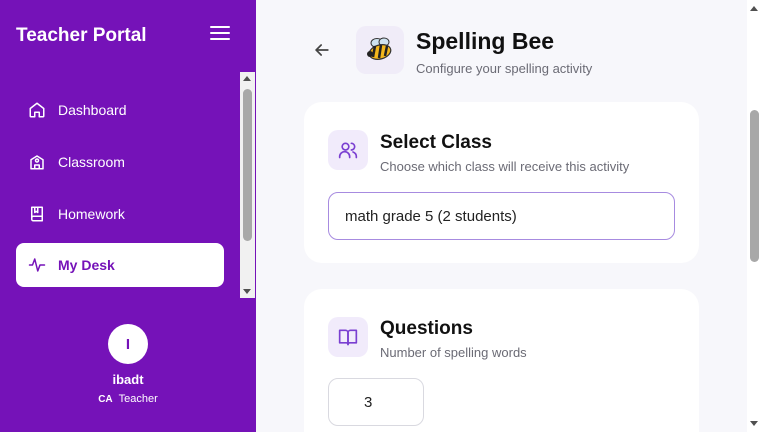 This screenshot has height=432, width=762. I want to click on sidebar-item-label: Dashboard, so click(92, 110).